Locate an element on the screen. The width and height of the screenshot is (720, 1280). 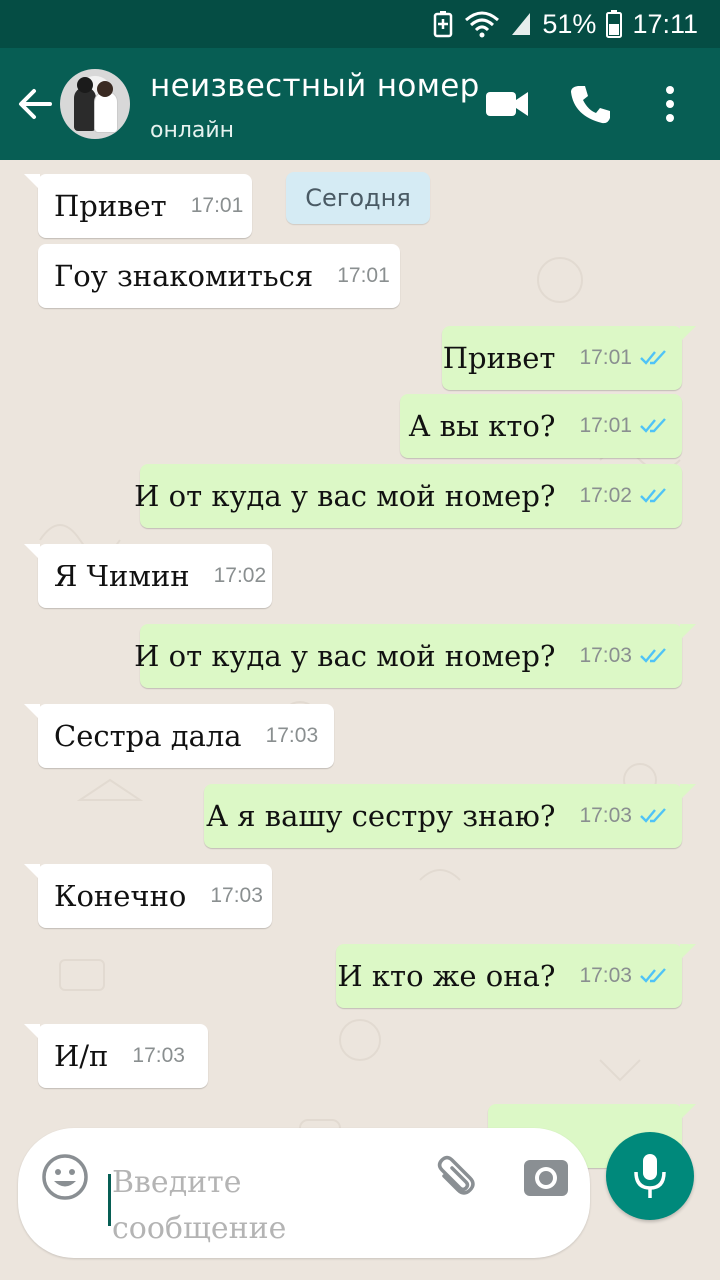
message-outgoing: И кто же она? 17:03 is located at coordinates (516, 976).